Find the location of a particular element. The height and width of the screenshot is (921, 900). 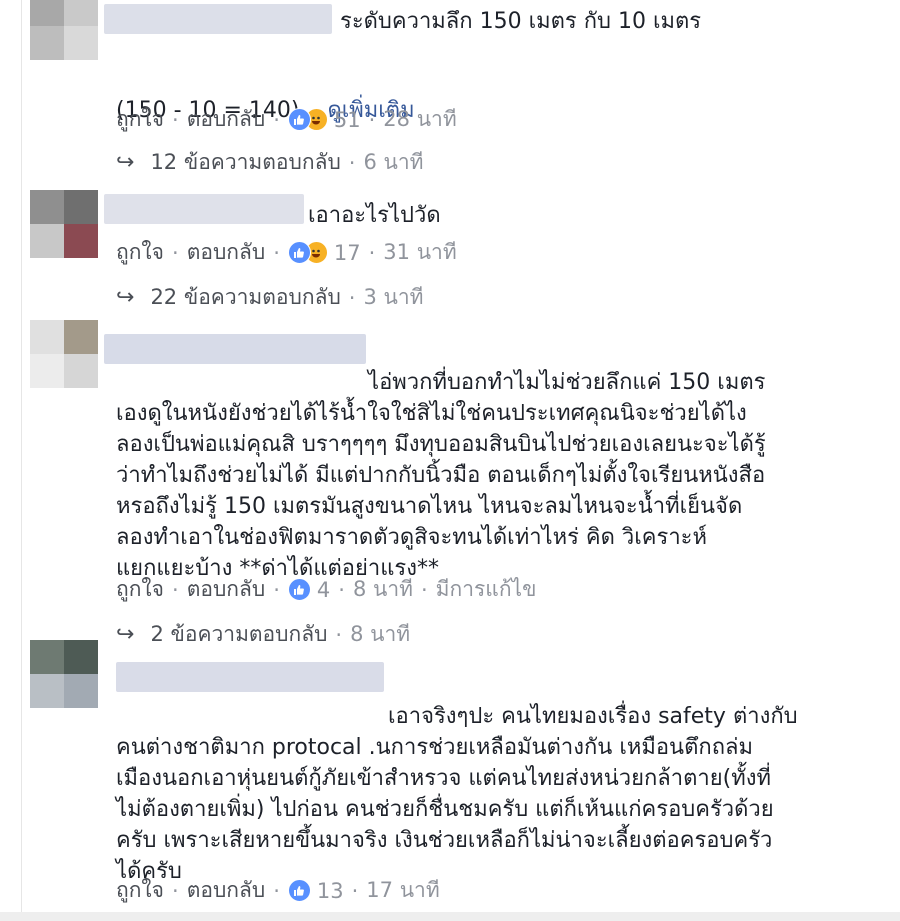

reaction-count: 4 is located at coordinates (323, 590).